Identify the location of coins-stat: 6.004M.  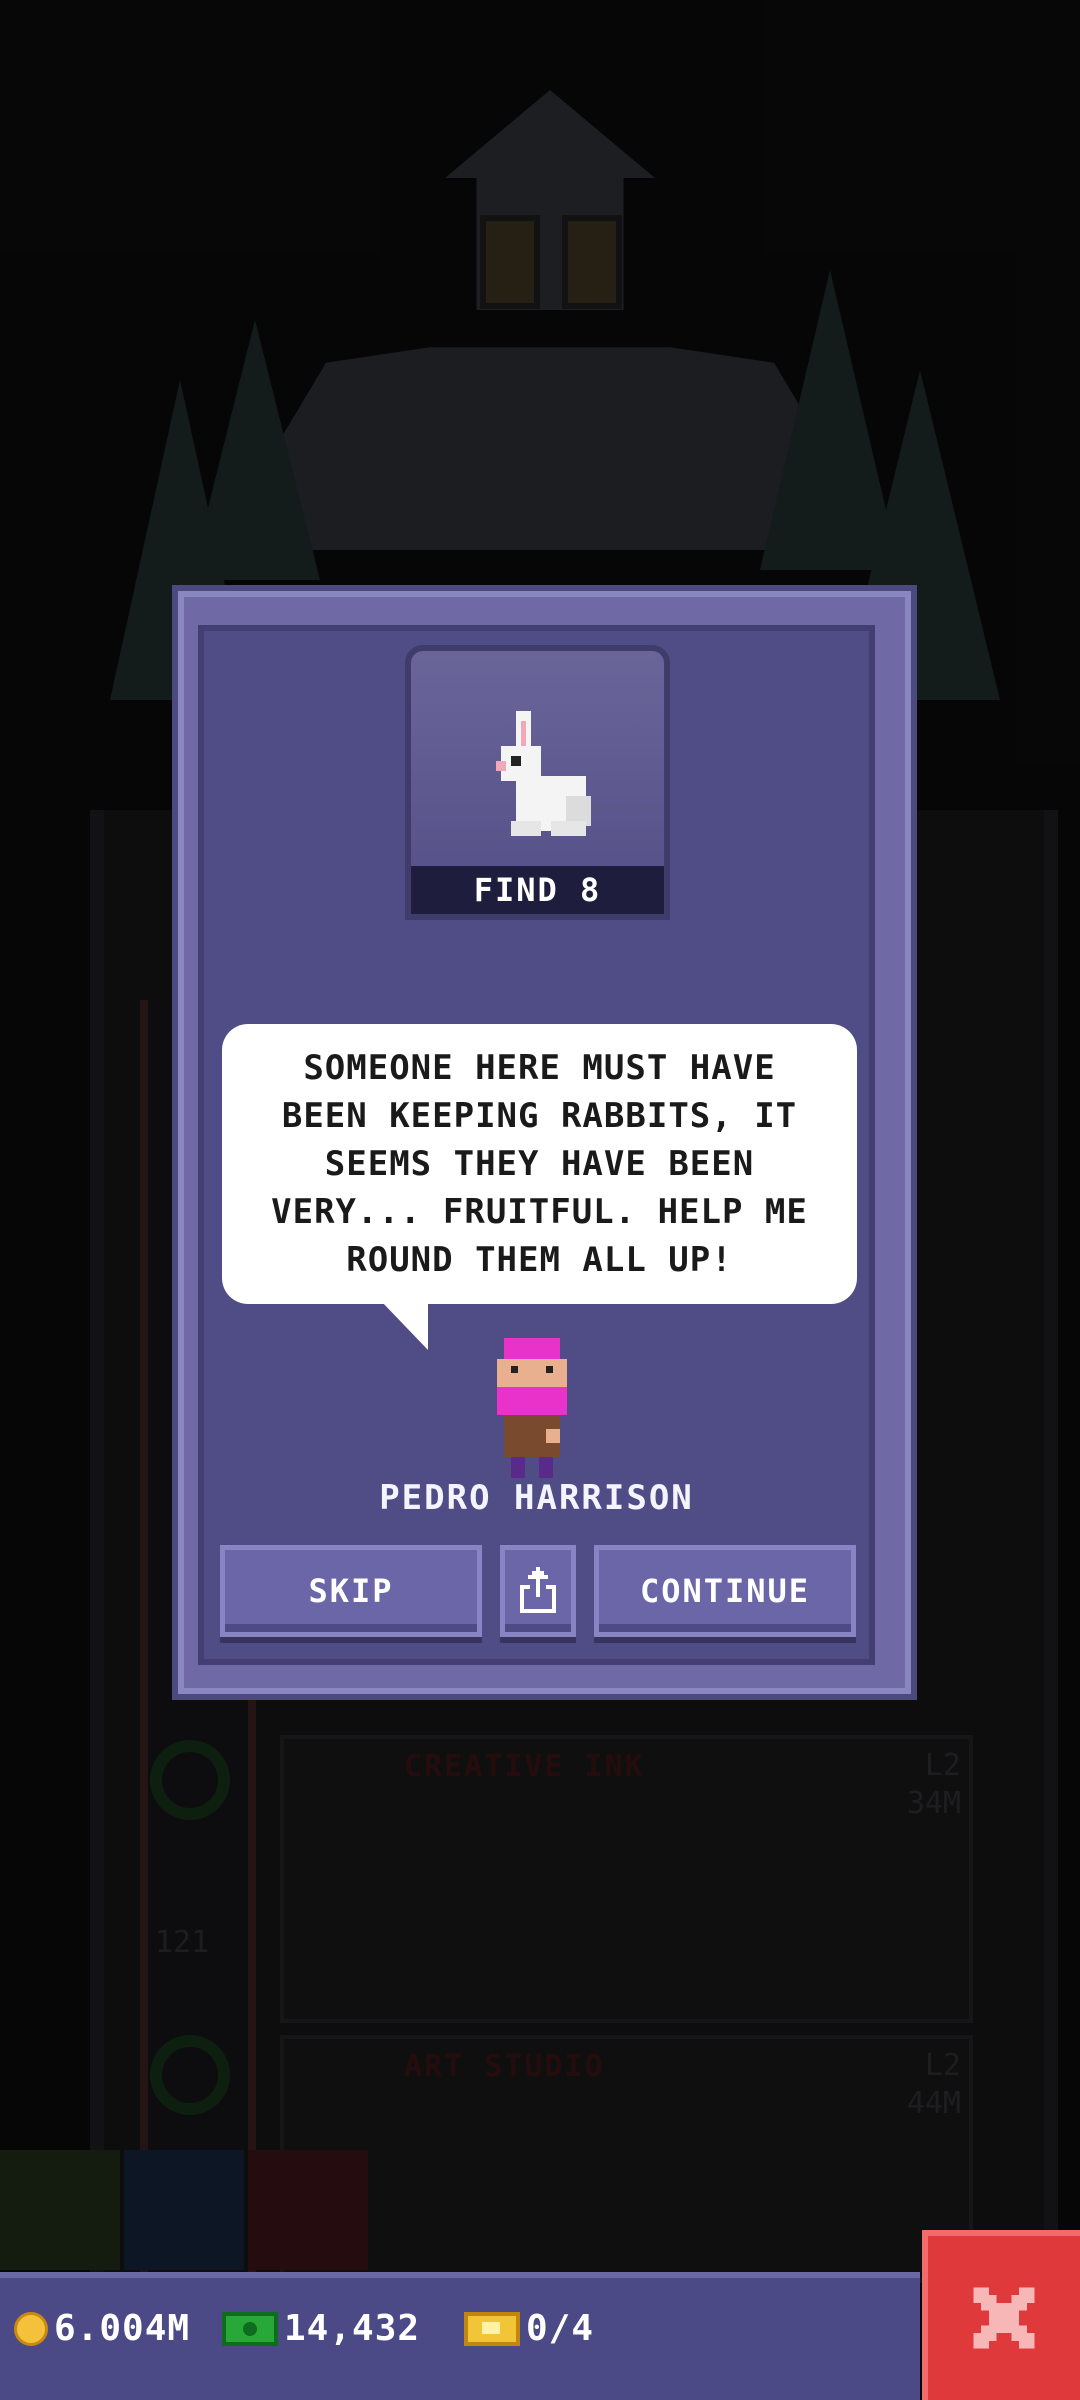
(102, 2328).